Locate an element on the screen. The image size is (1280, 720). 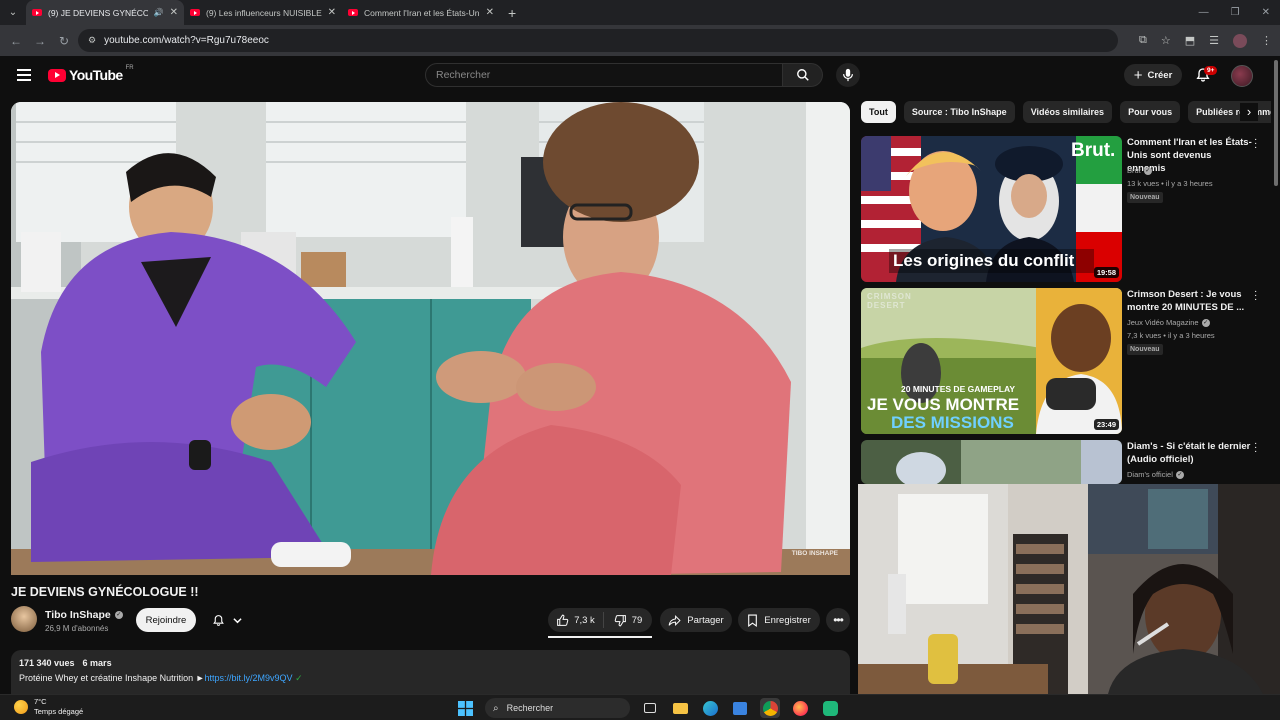
webcam-overlay is located at coordinates (1069, 589).